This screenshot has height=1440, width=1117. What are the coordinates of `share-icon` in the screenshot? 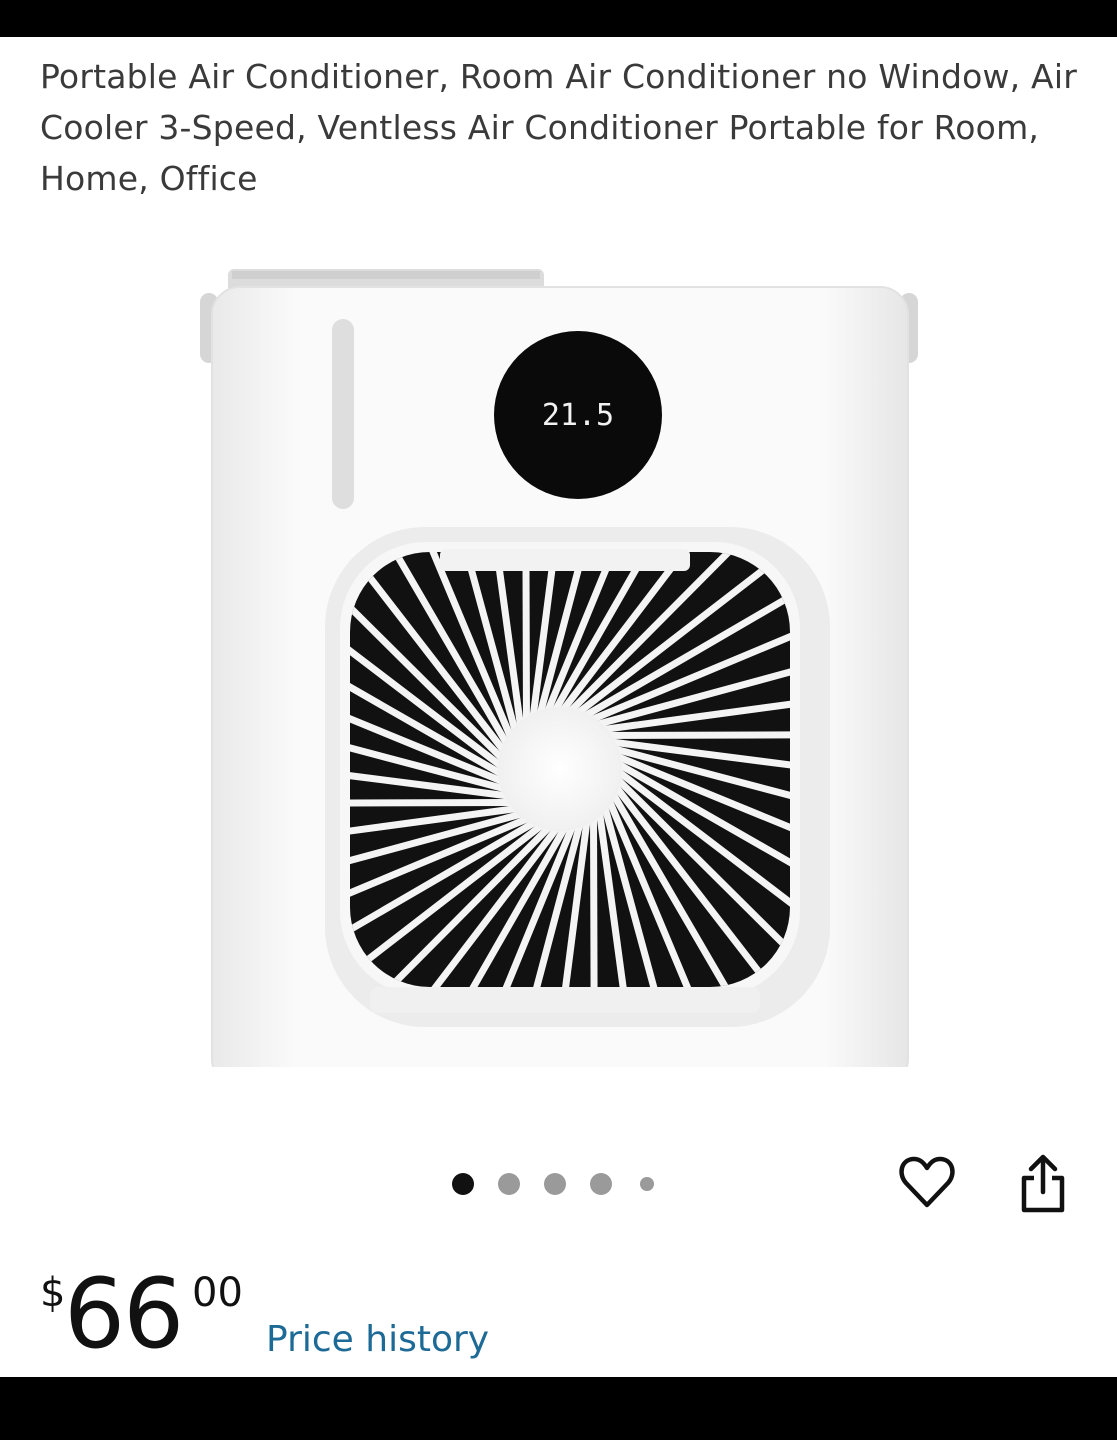 It's located at (1043, 1183).